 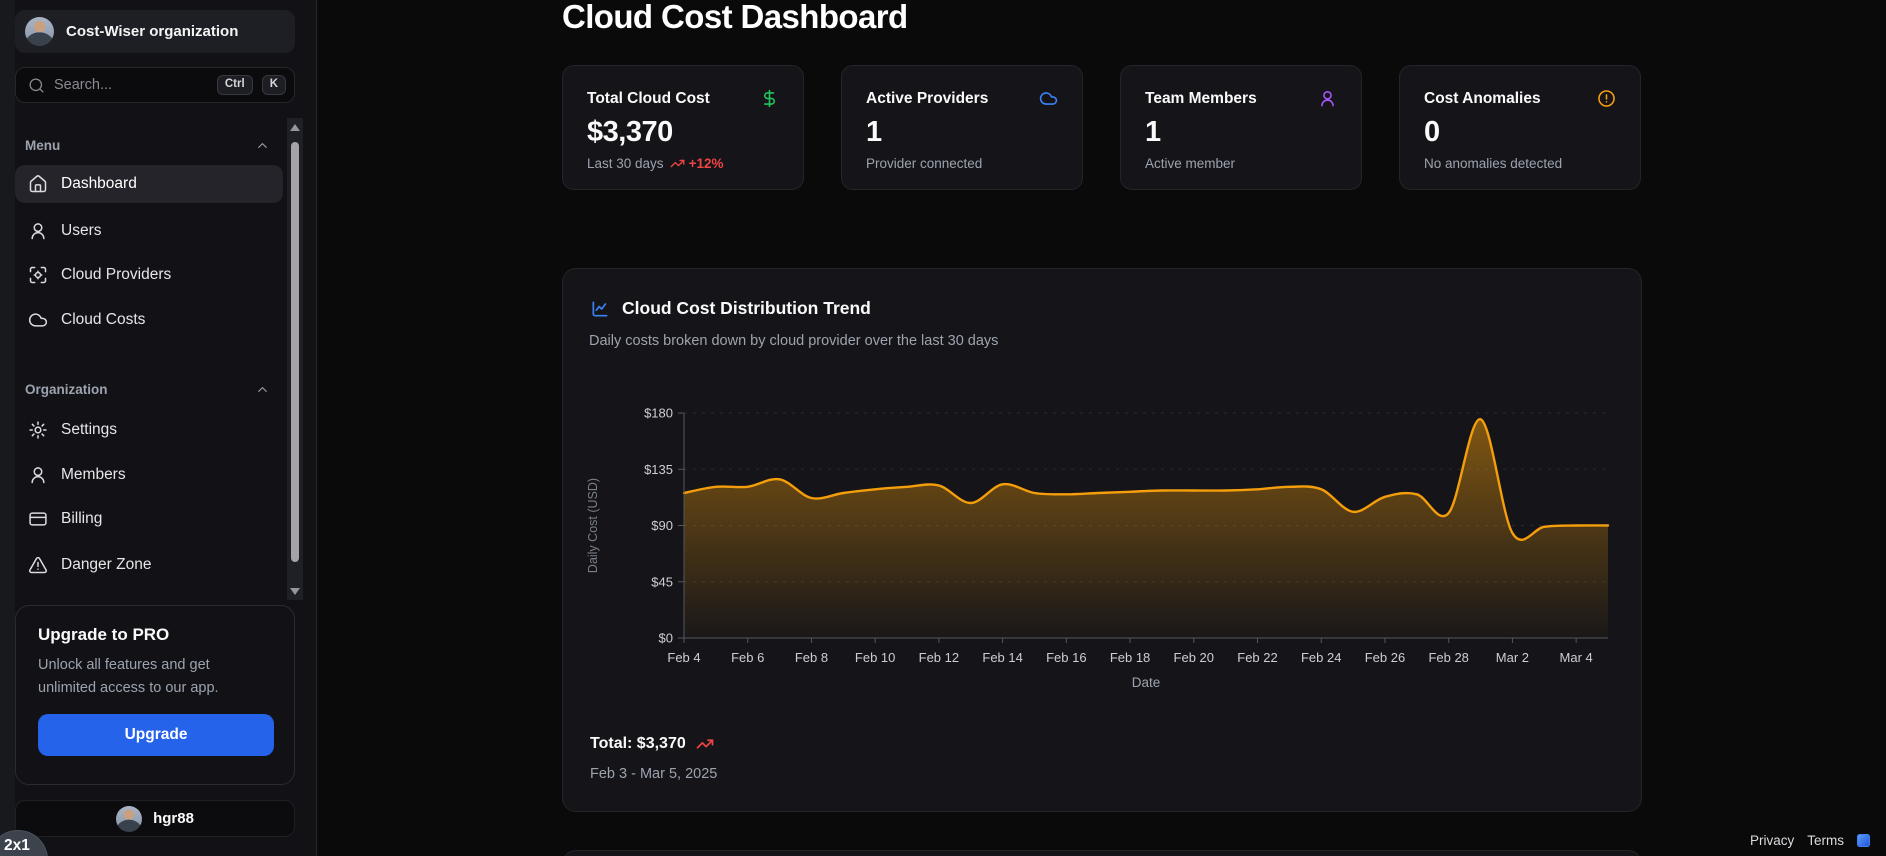 I want to click on shield-badge-icon, so click(x=1863, y=840).